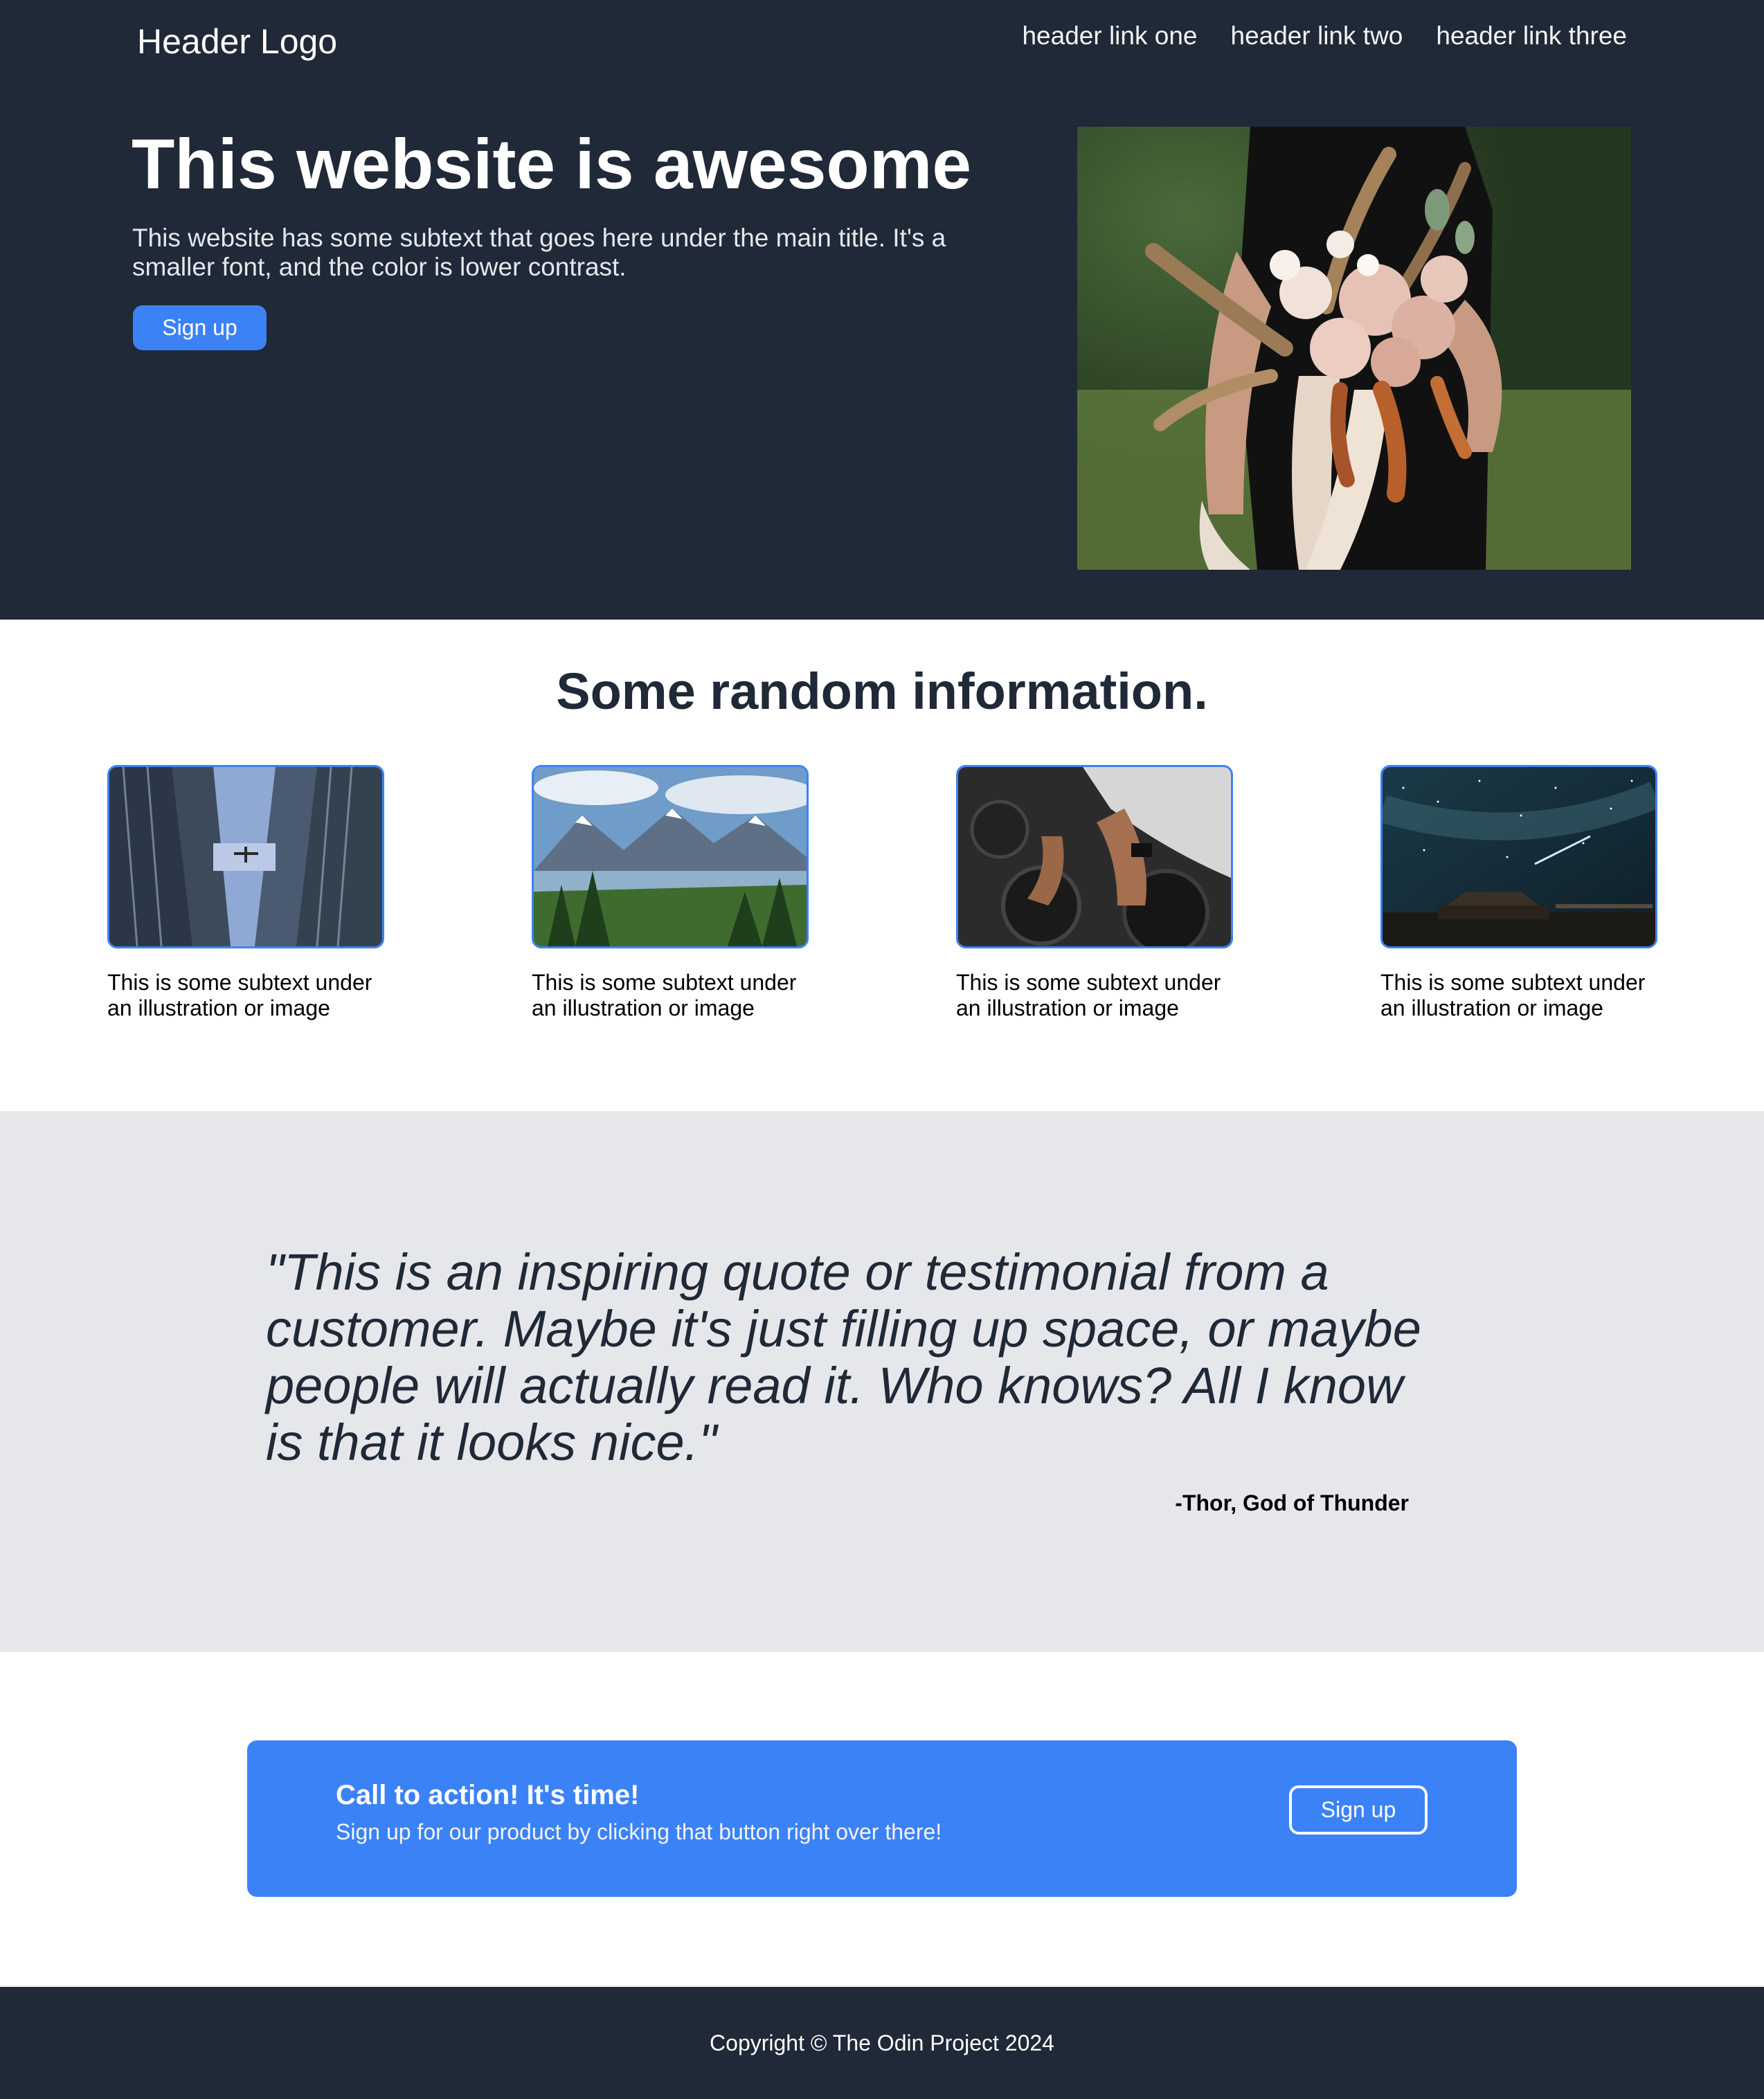 The width and height of the screenshot is (1764, 2099). What do you see at coordinates (1317, 36) in the screenshot?
I see `header-link-two: header link two` at bounding box center [1317, 36].